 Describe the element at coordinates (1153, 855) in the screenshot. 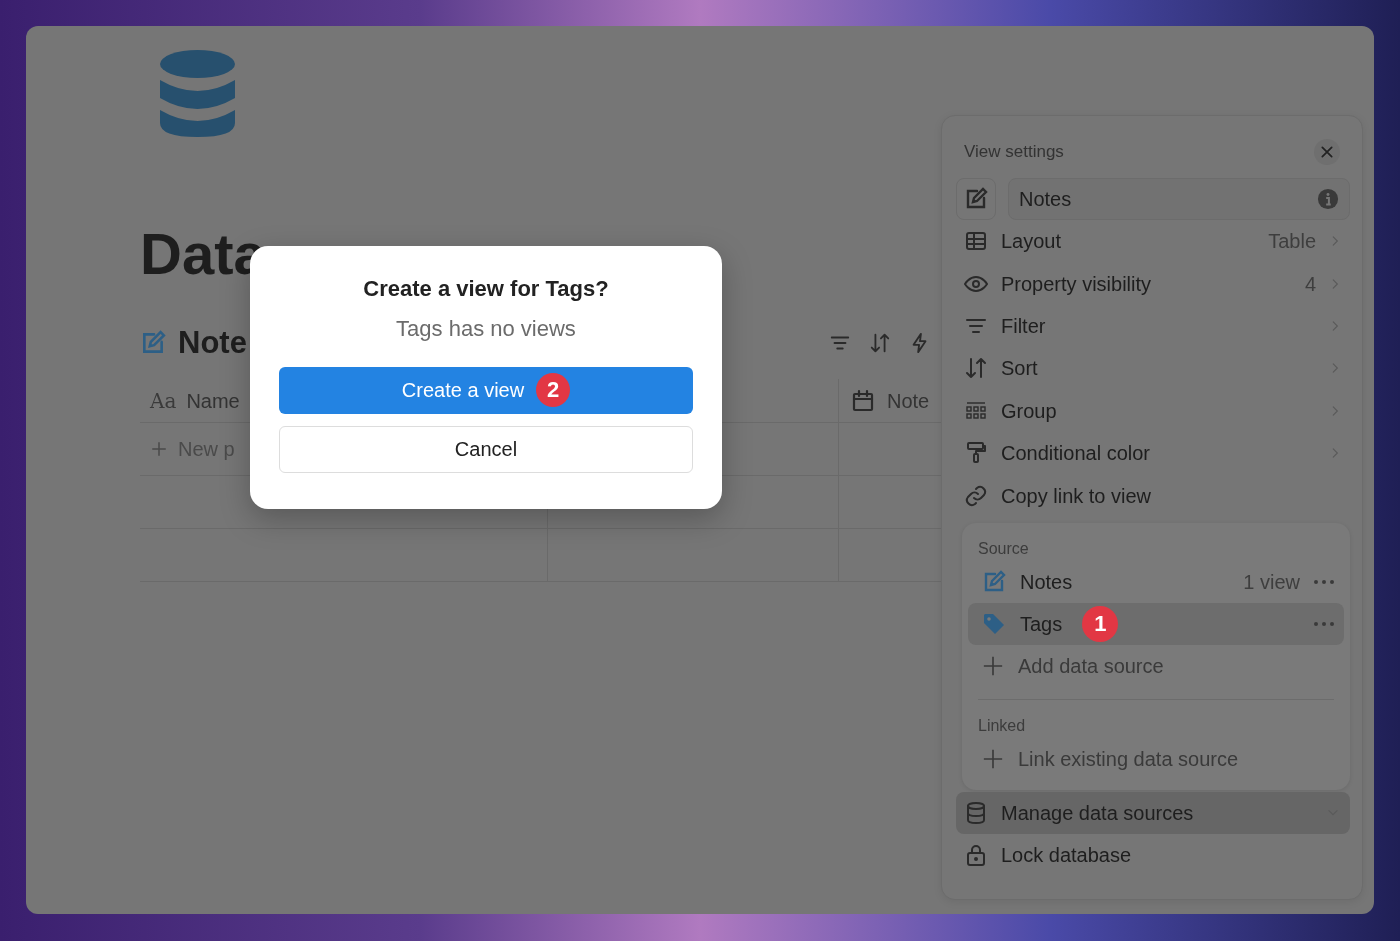

I see `menu-item: Lock database` at that location.